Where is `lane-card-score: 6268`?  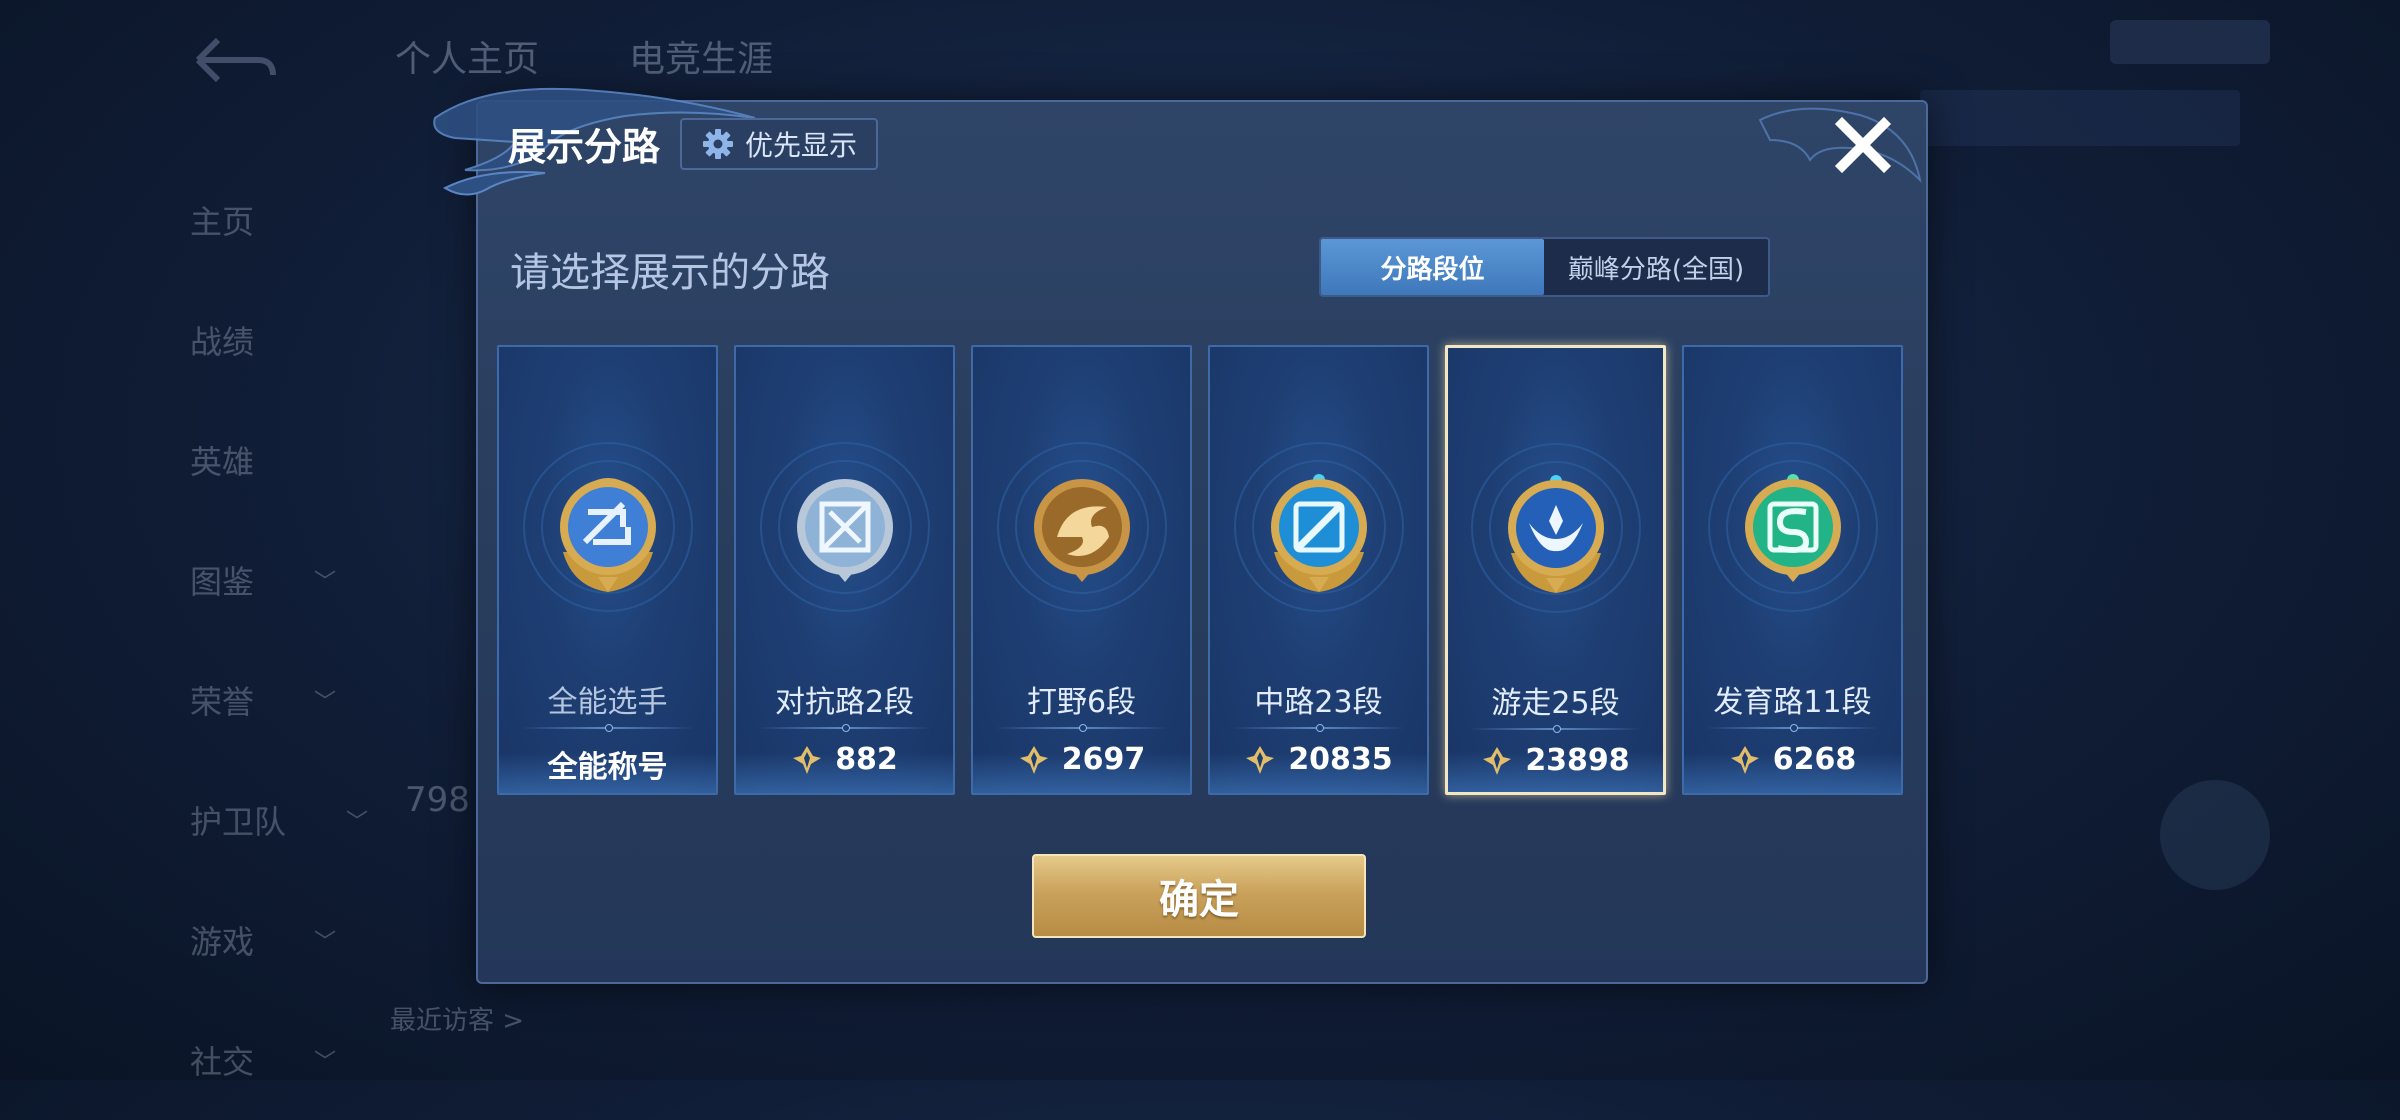 lane-card-score: 6268 is located at coordinates (1792, 759).